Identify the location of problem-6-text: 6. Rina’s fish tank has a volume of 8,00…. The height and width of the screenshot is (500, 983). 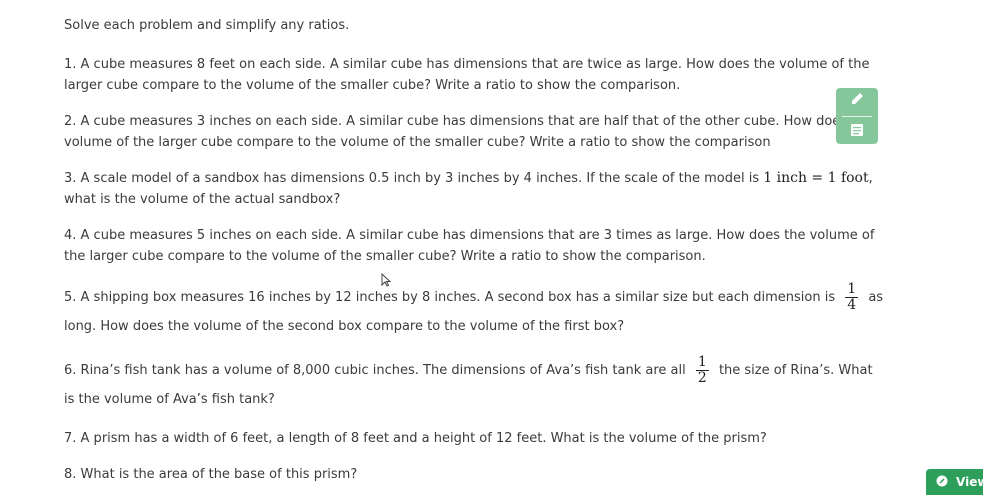
(375, 370).